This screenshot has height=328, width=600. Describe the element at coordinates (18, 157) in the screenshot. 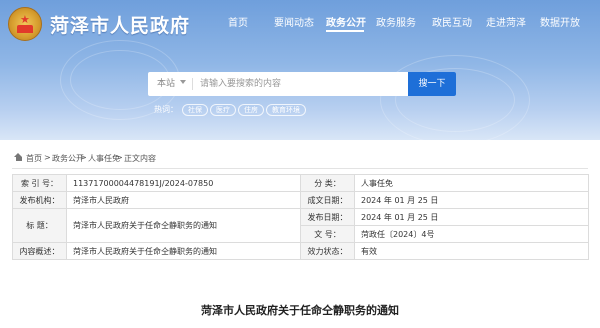

I see `home-icon` at that location.